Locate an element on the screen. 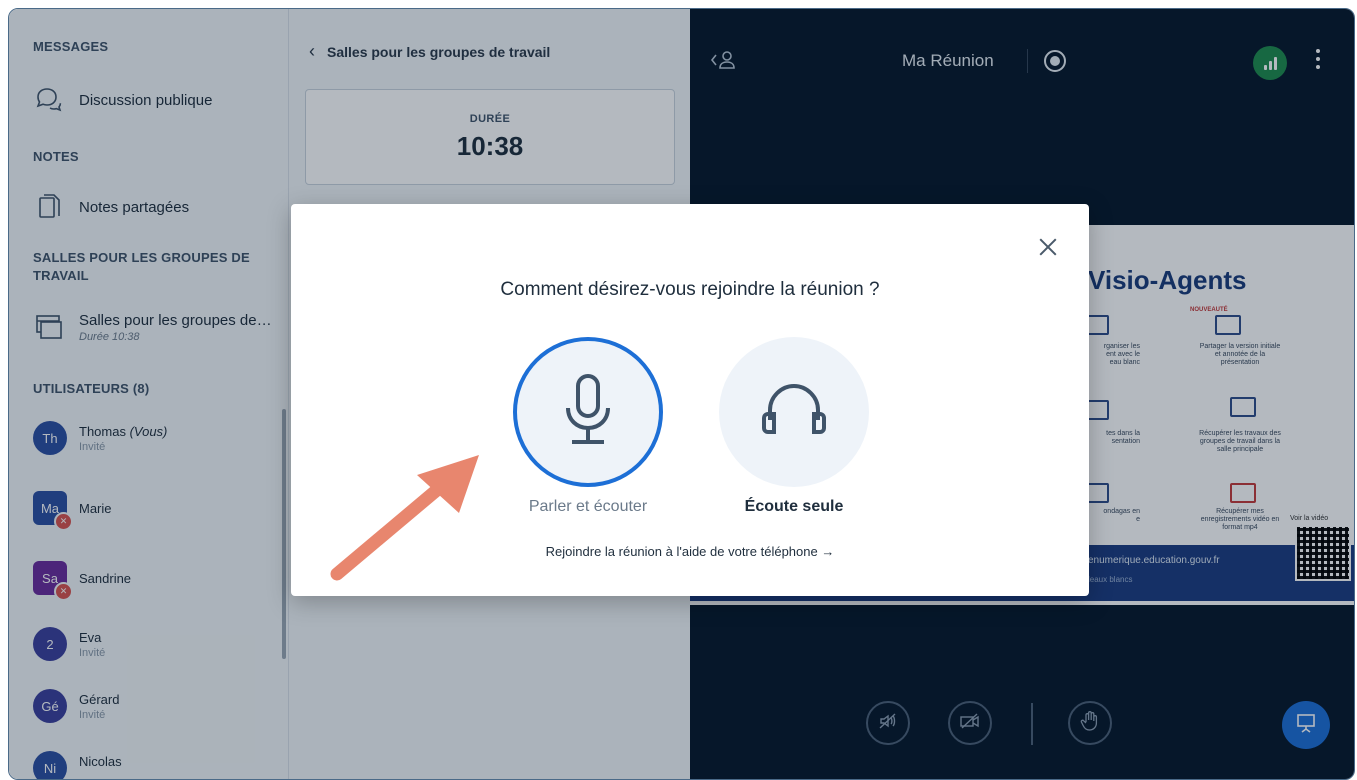 This screenshot has height=780, width=1357. annotation-arrow-icon is located at coordinates (404, 518).